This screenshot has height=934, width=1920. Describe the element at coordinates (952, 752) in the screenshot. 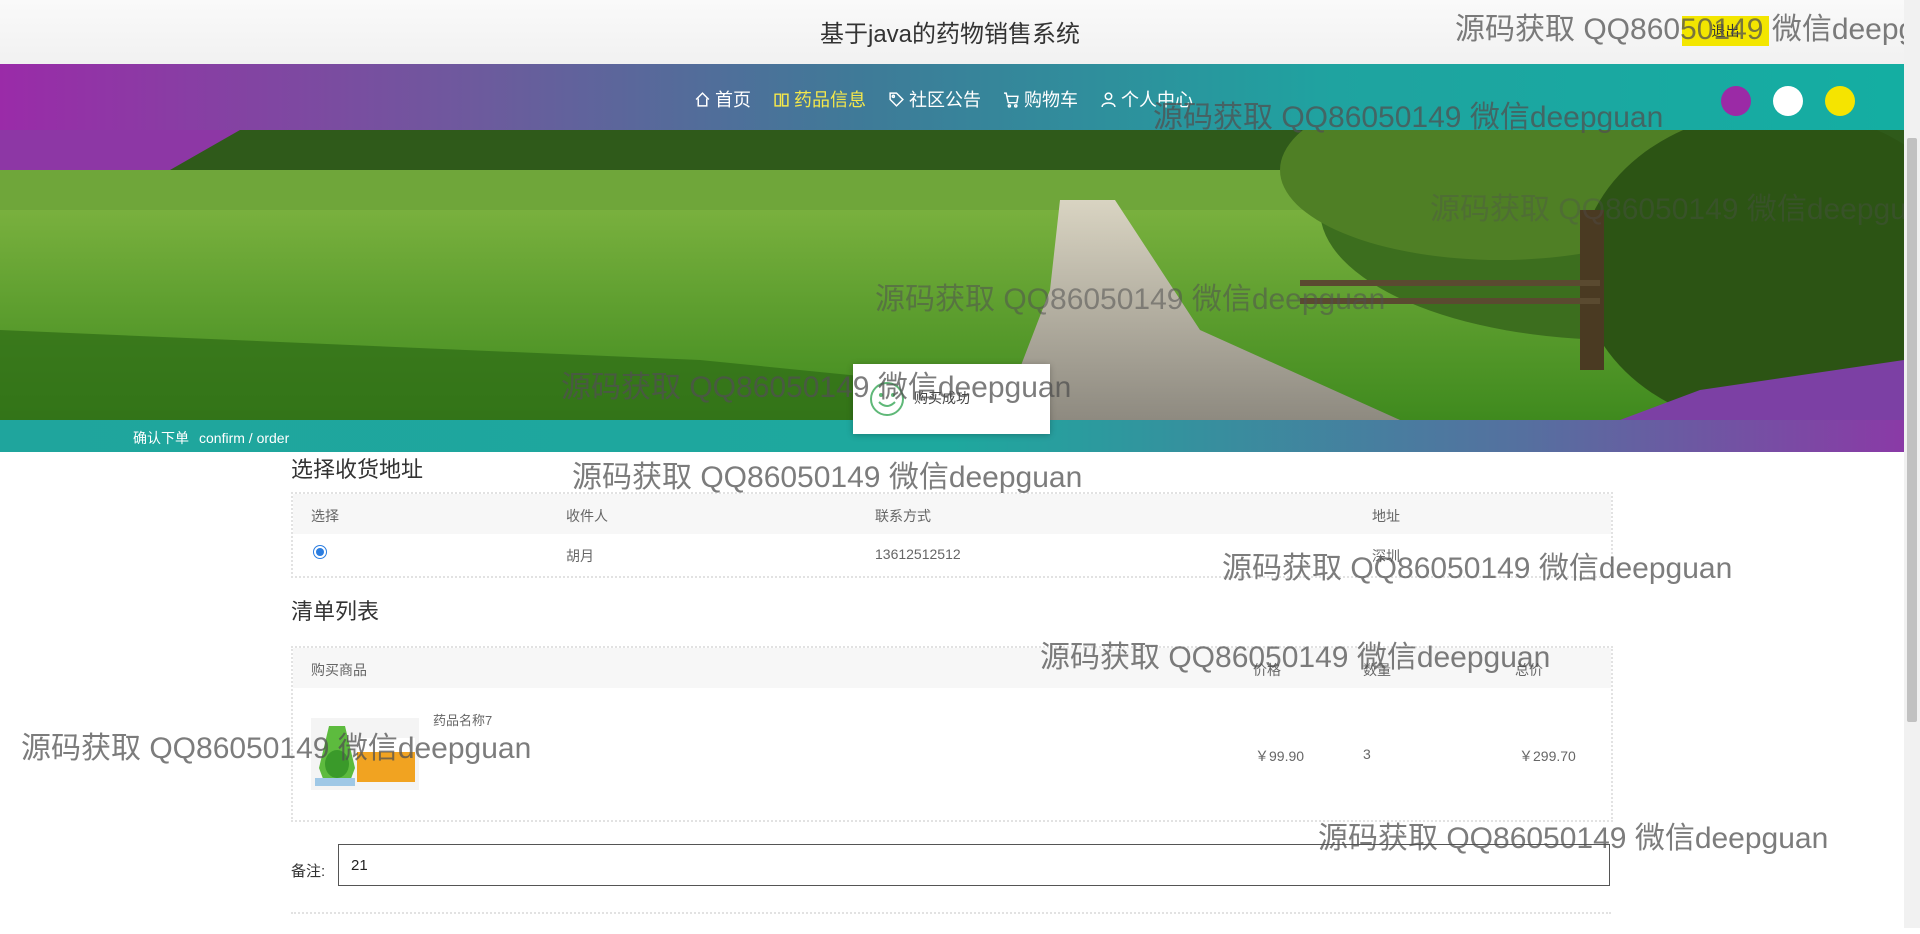

I see `order-item-row: 药品名称7 ￥99.90 3 ￥299.70` at that location.